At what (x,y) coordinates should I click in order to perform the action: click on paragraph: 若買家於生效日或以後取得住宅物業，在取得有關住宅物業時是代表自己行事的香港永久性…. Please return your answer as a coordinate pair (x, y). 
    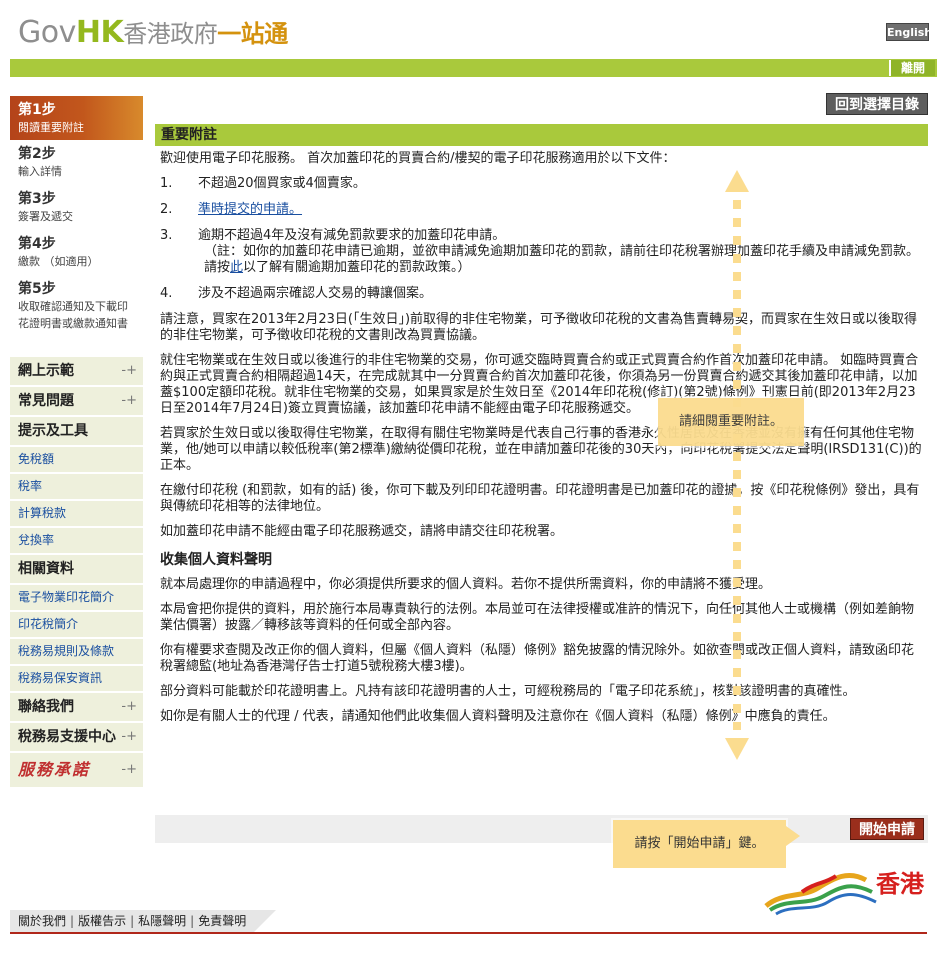
    Looking at the image, I should click on (541, 449).